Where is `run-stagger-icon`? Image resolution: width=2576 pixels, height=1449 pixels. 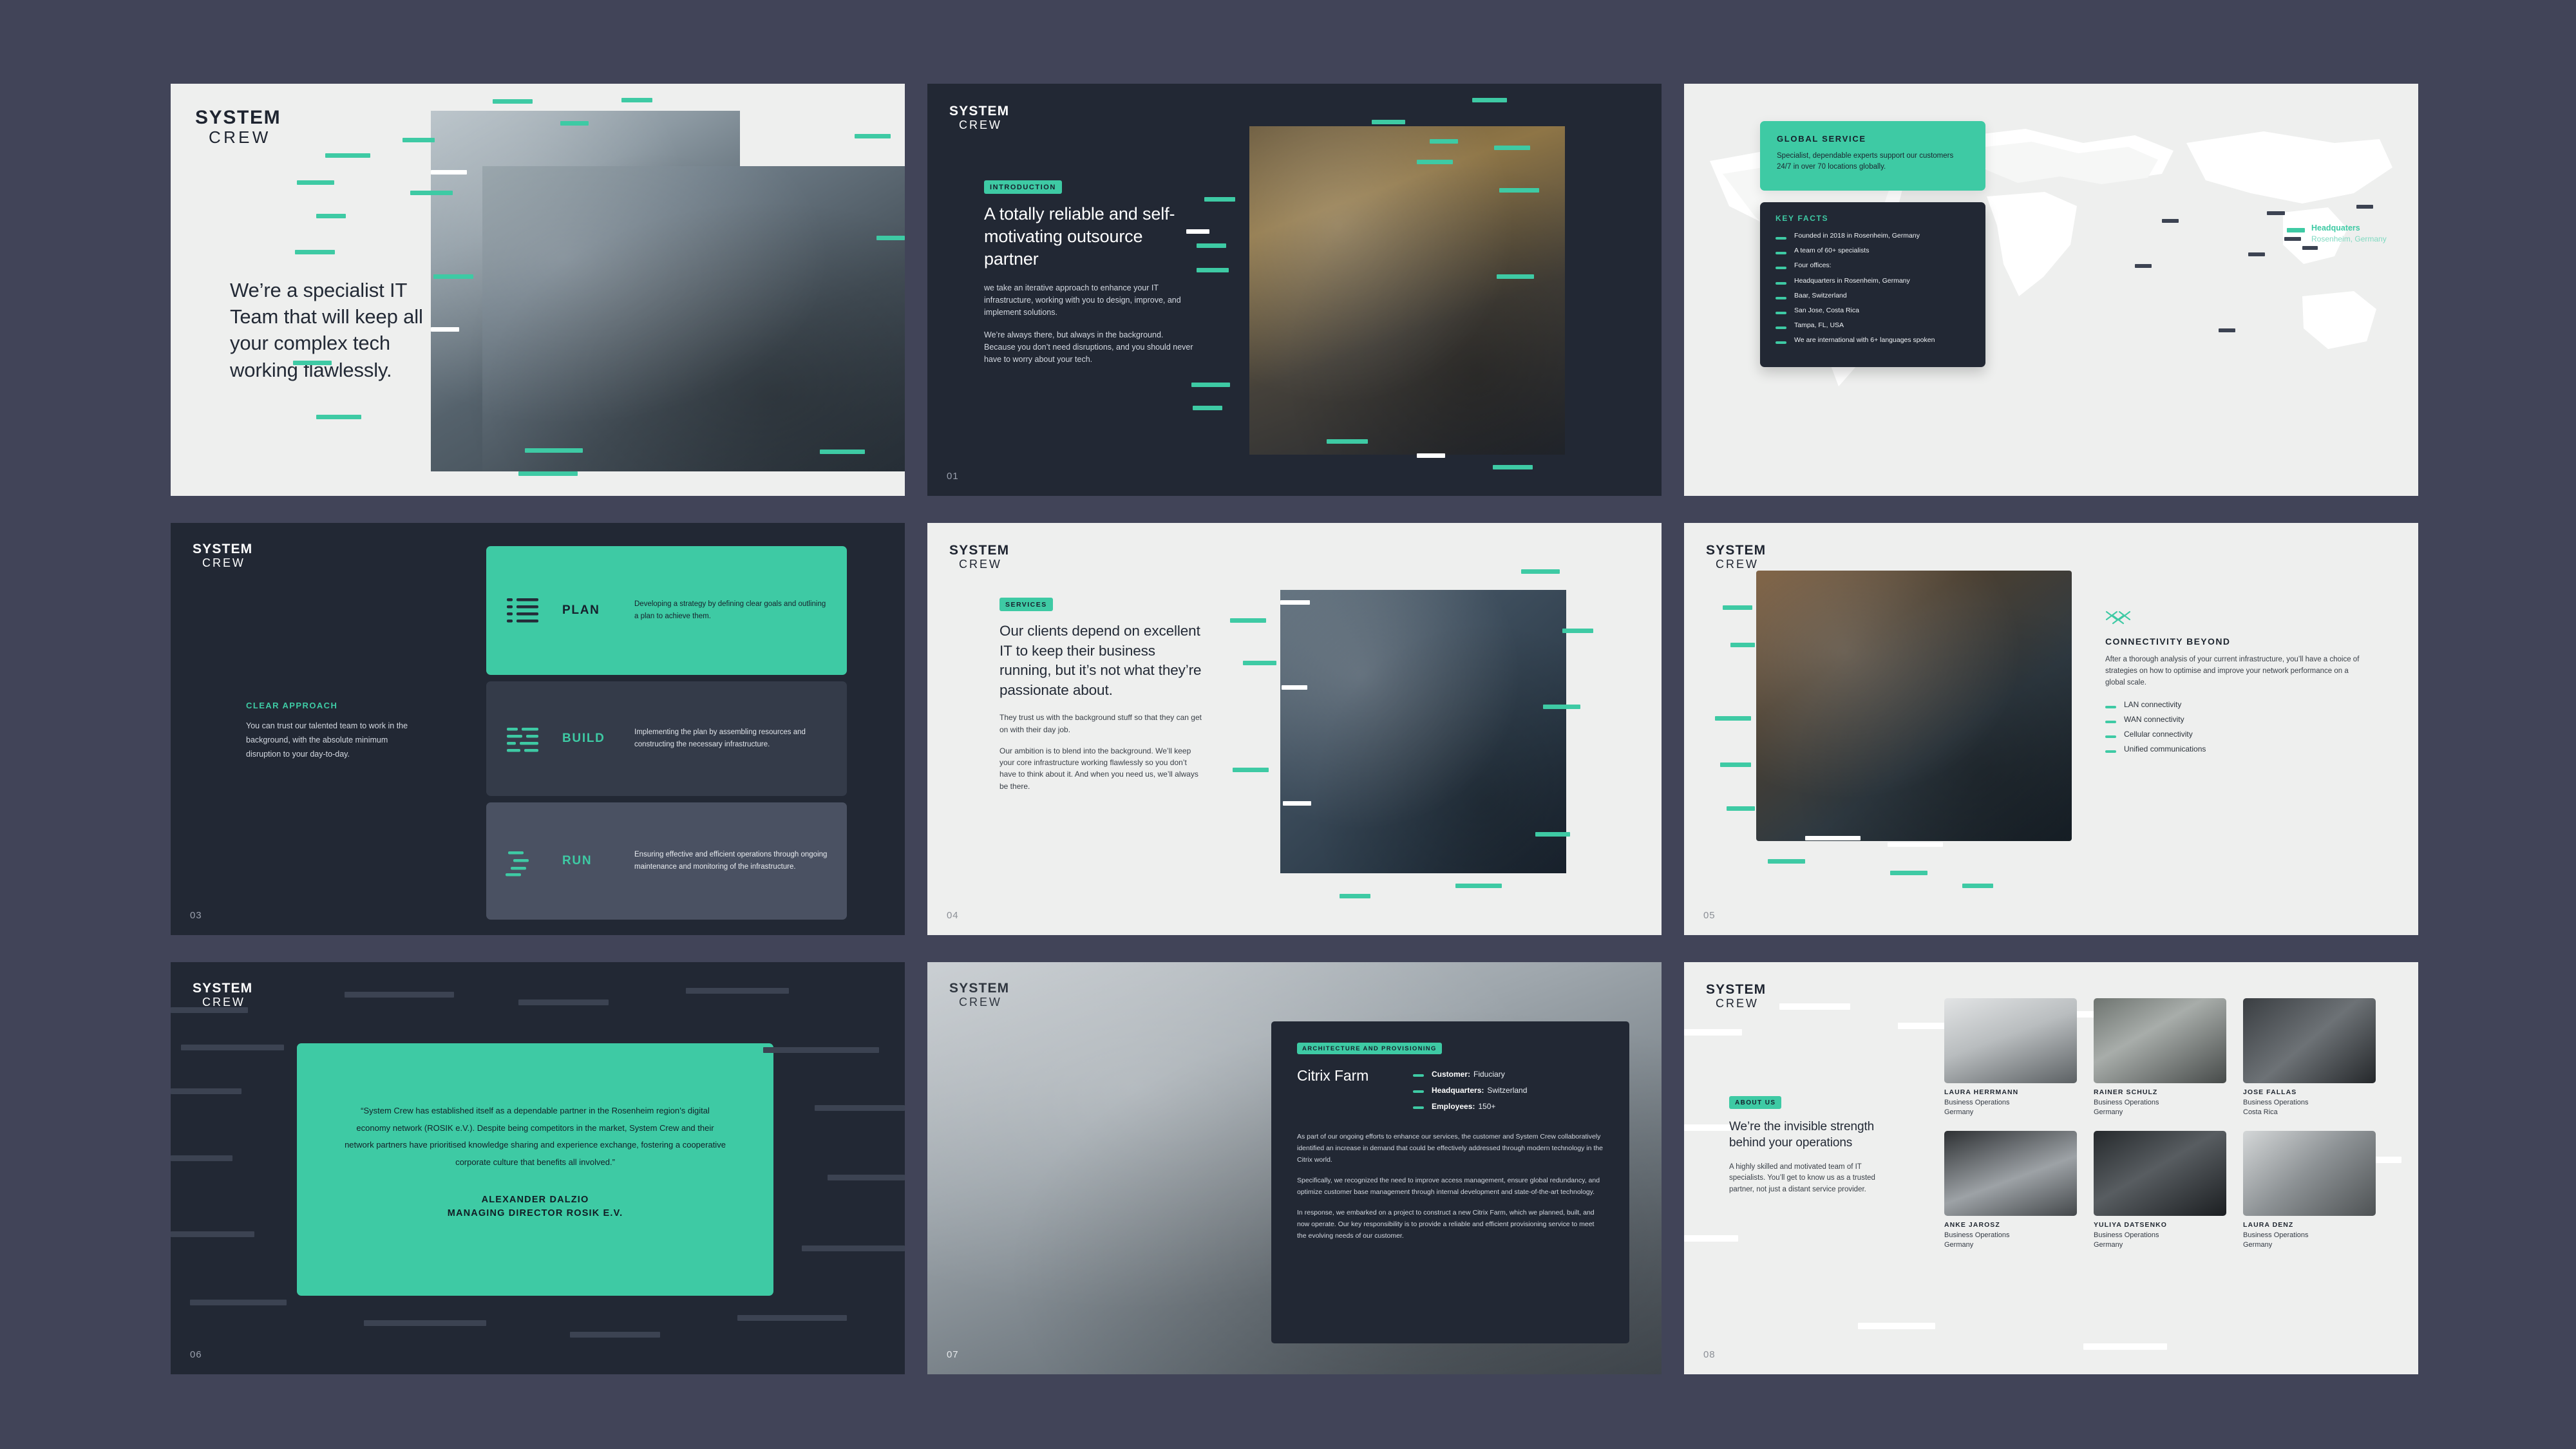
run-stagger-icon is located at coordinates (517, 863).